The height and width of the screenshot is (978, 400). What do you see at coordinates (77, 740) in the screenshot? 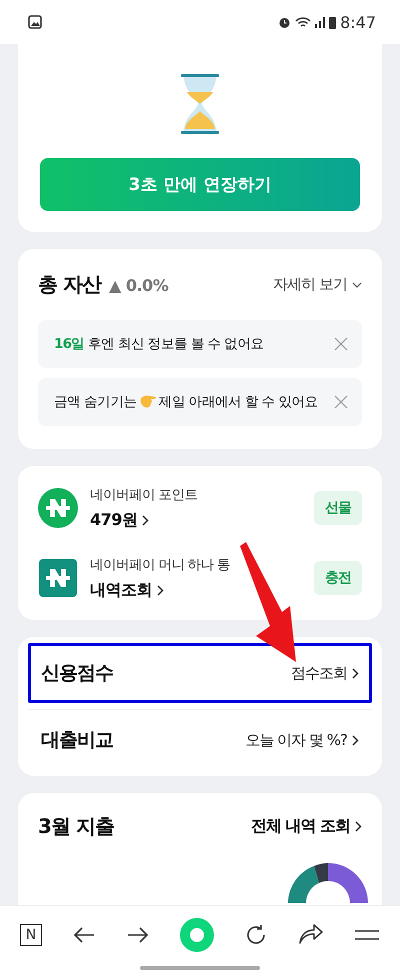
I see `menu-title: 대출비교` at bounding box center [77, 740].